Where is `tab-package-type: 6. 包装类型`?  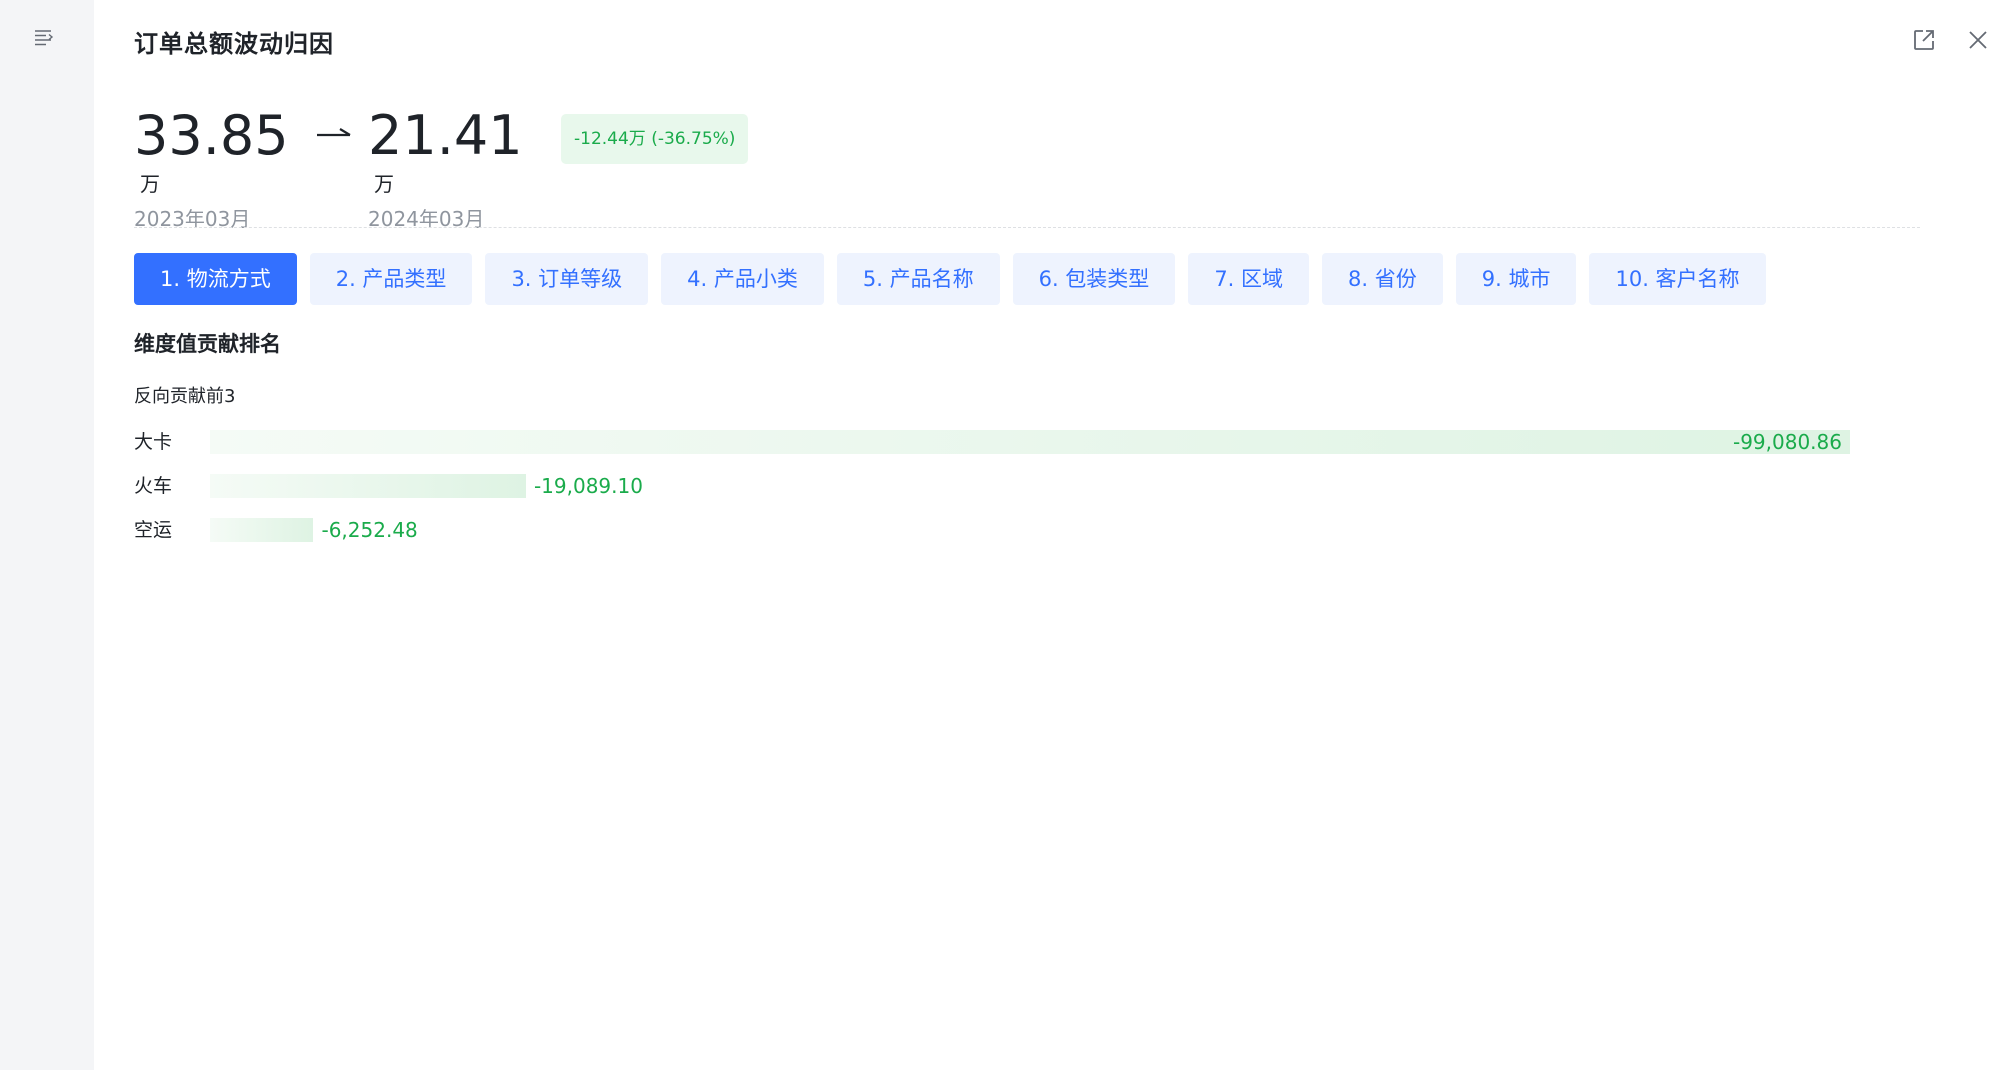
tab-package-type: 6. 包装类型 is located at coordinates (1094, 279).